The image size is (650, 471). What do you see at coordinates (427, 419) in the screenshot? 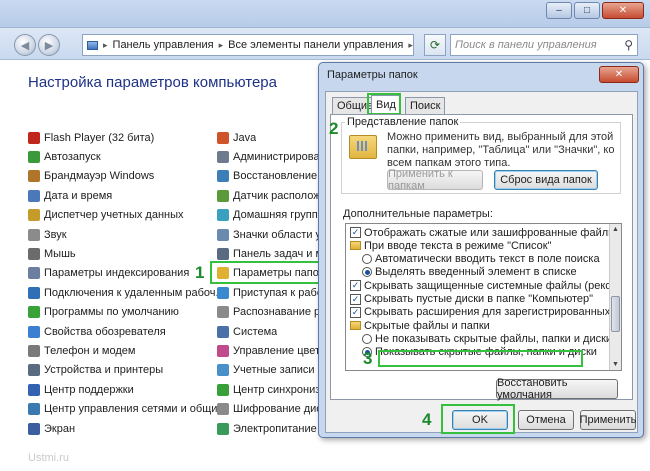
I see `step-label-4: 4` at bounding box center [427, 419].